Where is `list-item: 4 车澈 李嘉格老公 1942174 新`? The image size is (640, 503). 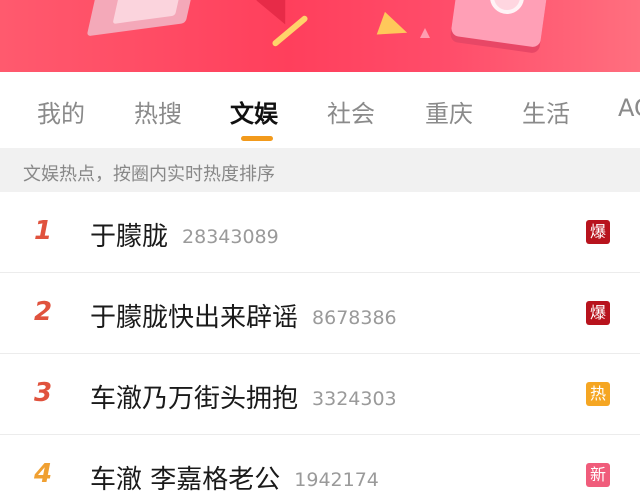
list-item: 4 车澈 李嘉格老公 1942174 新 is located at coordinates (320, 469).